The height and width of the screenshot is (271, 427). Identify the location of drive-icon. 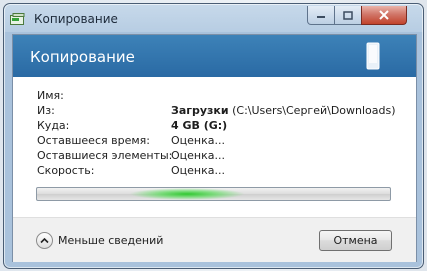
(373, 56).